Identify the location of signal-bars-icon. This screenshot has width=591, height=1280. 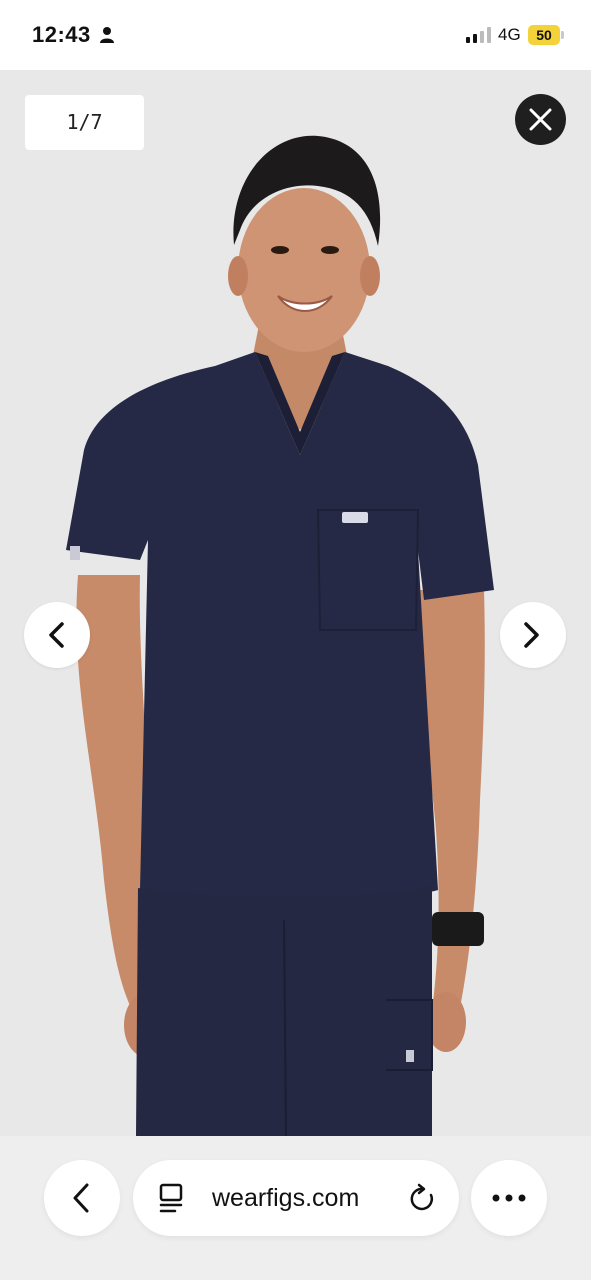
(478, 35).